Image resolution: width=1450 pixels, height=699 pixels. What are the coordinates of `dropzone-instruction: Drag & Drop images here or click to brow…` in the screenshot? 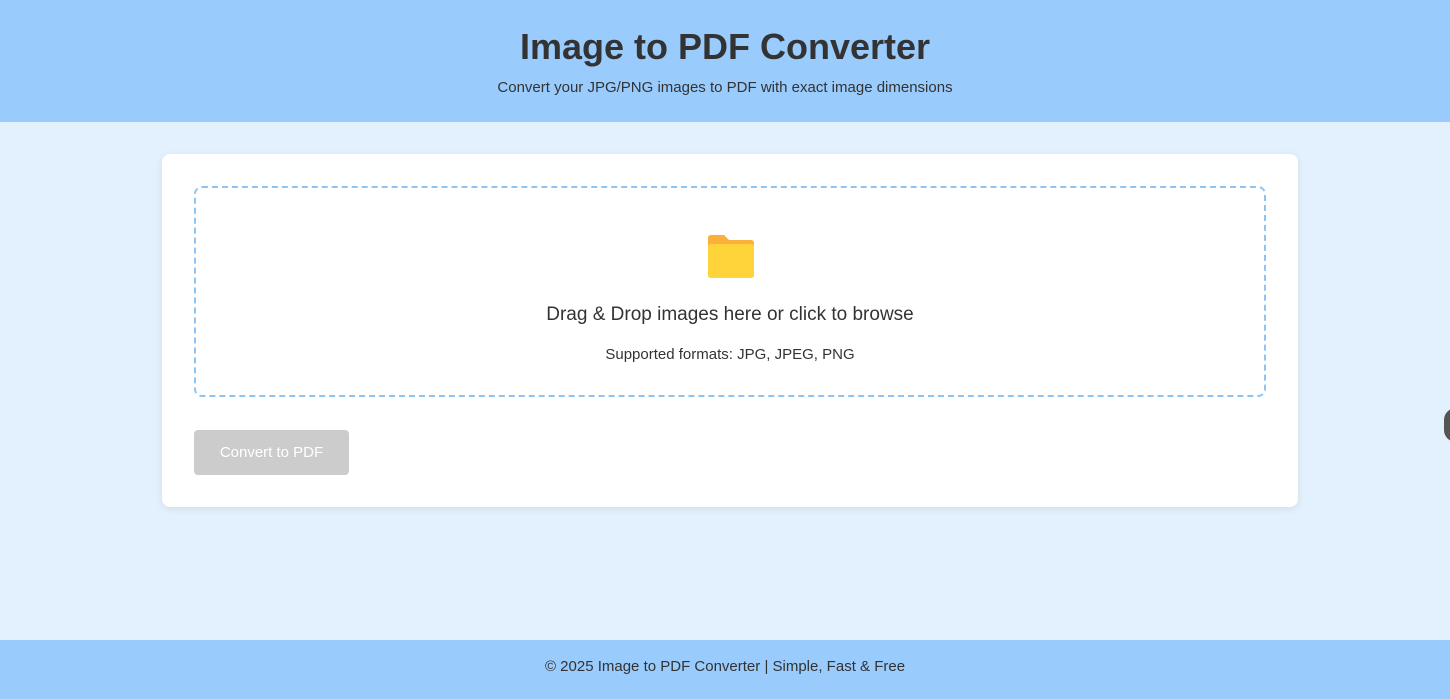 It's located at (730, 314).